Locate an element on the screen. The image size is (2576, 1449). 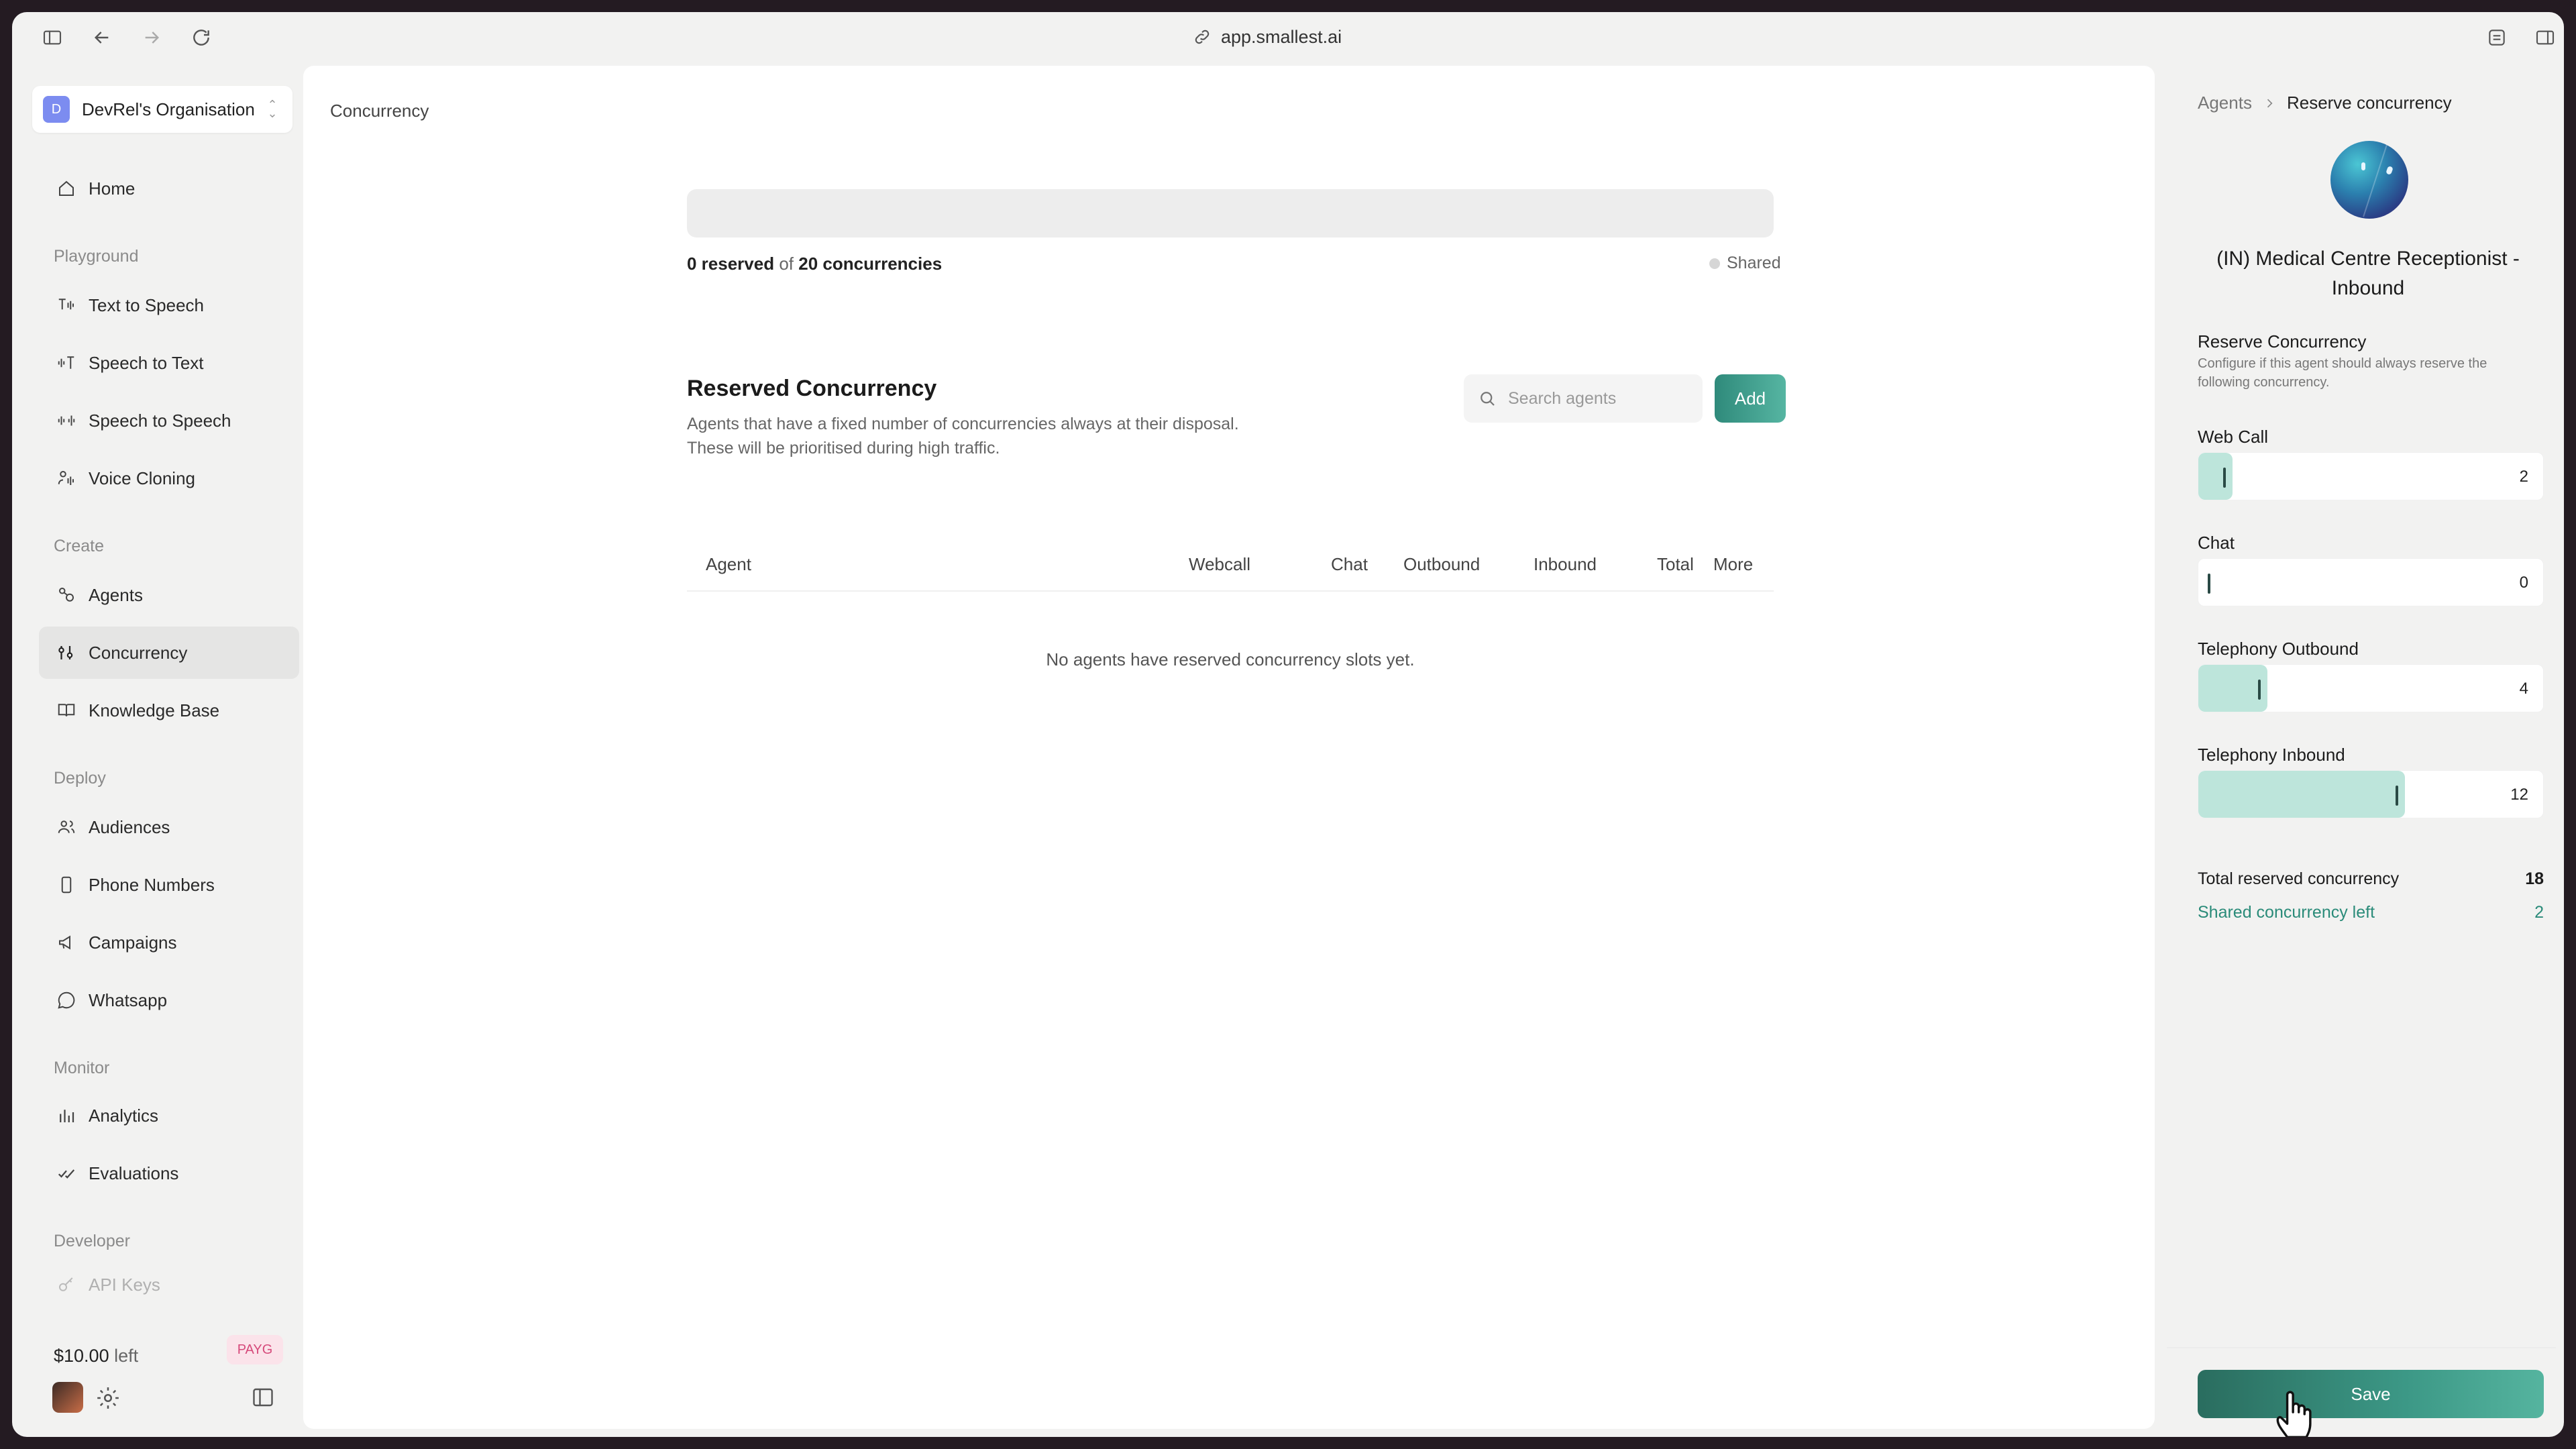
sidebar-item-agents: Agents is located at coordinates (169, 595).